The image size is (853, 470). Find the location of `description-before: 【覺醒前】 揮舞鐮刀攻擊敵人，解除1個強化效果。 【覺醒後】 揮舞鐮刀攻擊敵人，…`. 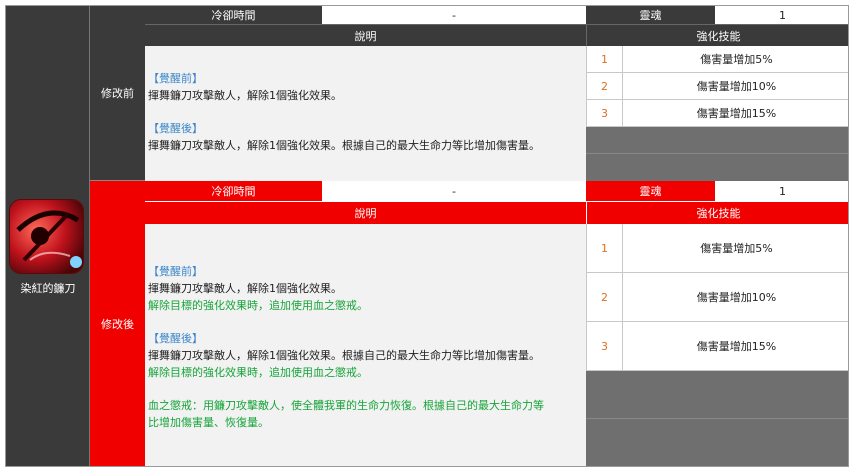

description-before: 【覺醒前】 揮舞鐮刀攻擊敵人，解除1個強化效果。 【覺醒後】 揮舞鐮刀攻擊敵人，… is located at coordinates (365, 113).